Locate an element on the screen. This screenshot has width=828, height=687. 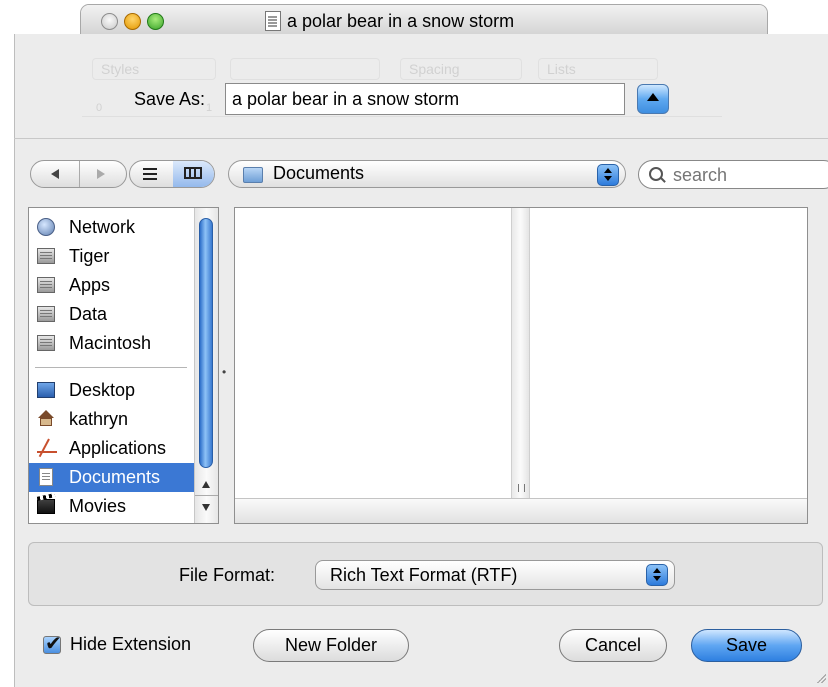
cancel-button: Cancel is located at coordinates (613, 645).